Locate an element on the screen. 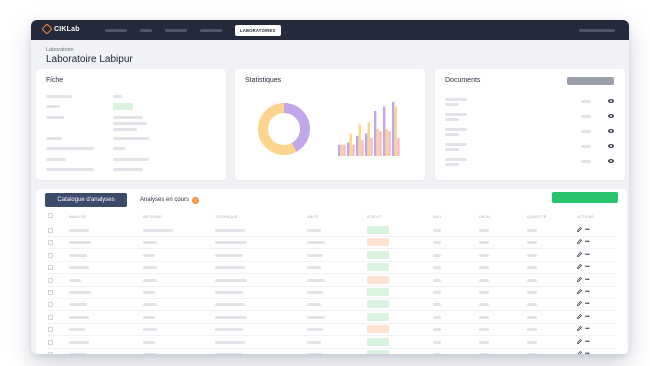 The height and width of the screenshot is (366, 650). bar is located at coordinates (353, 150).